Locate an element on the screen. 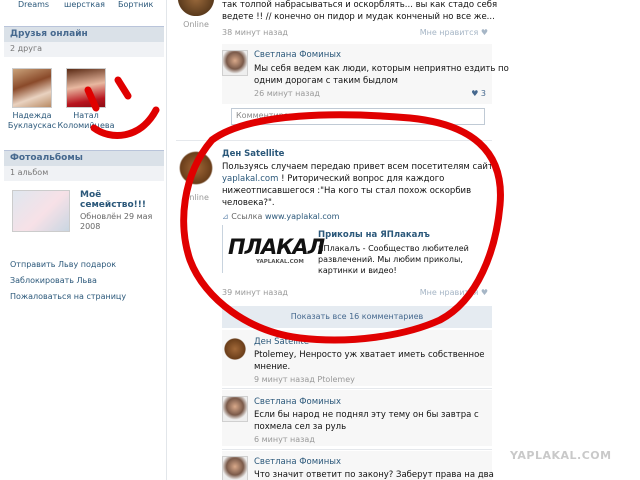 The height and width of the screenshot is (480, 640). post-time: 39 минут назад is located at coordinates (255, 292).